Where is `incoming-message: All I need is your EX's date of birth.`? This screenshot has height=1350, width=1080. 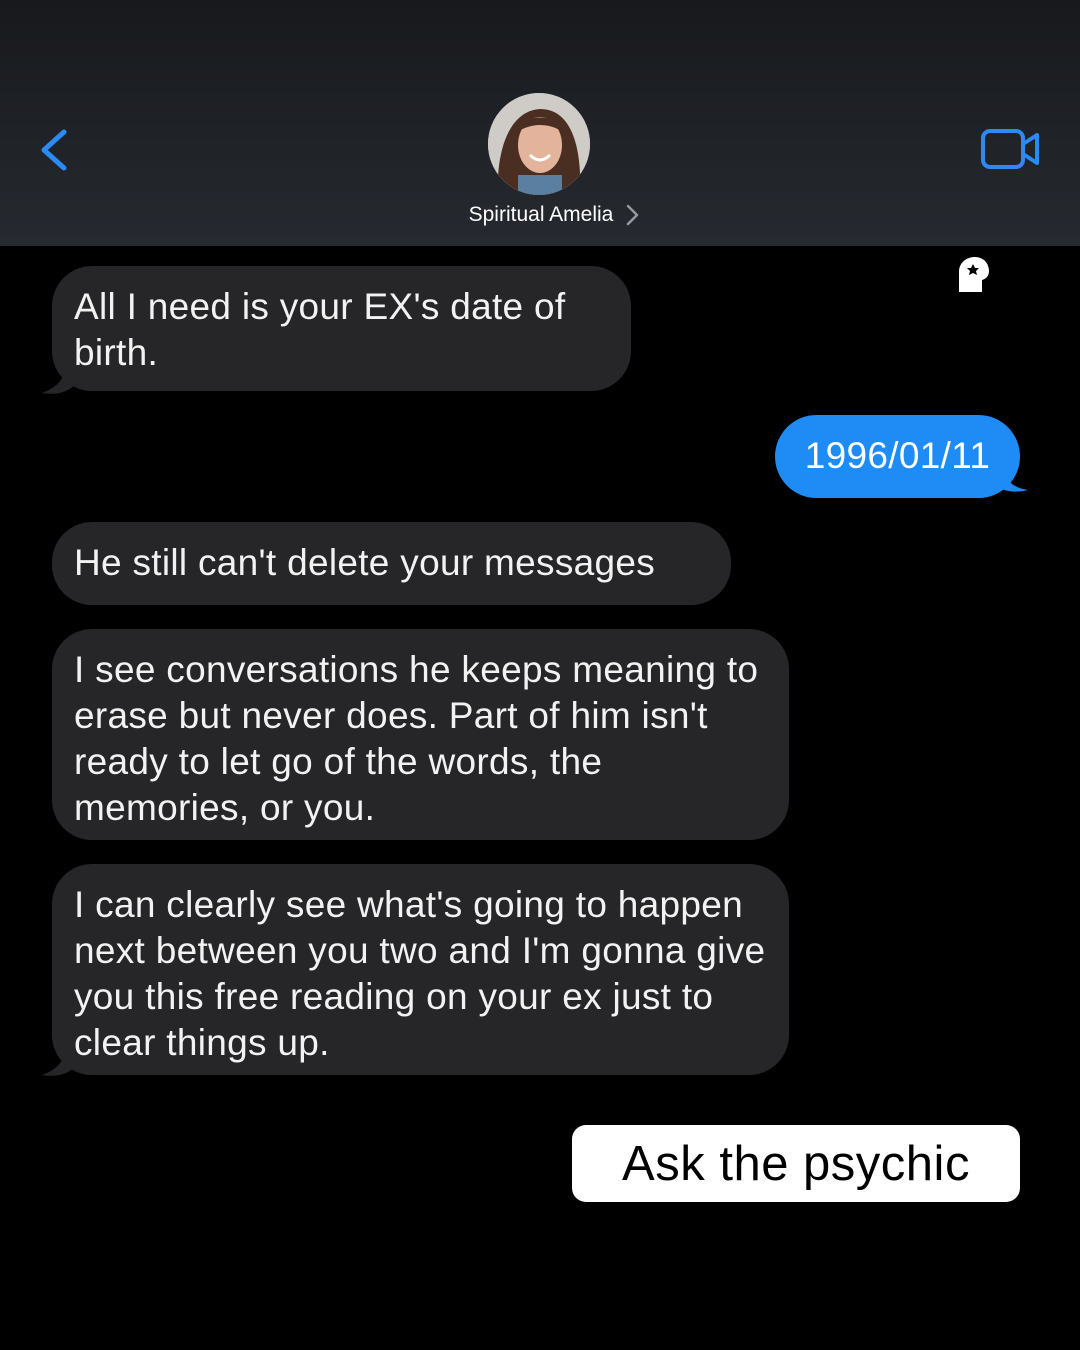 incoming-message: All I need is your EX's date of birth. is located at coordinates (341, 328).